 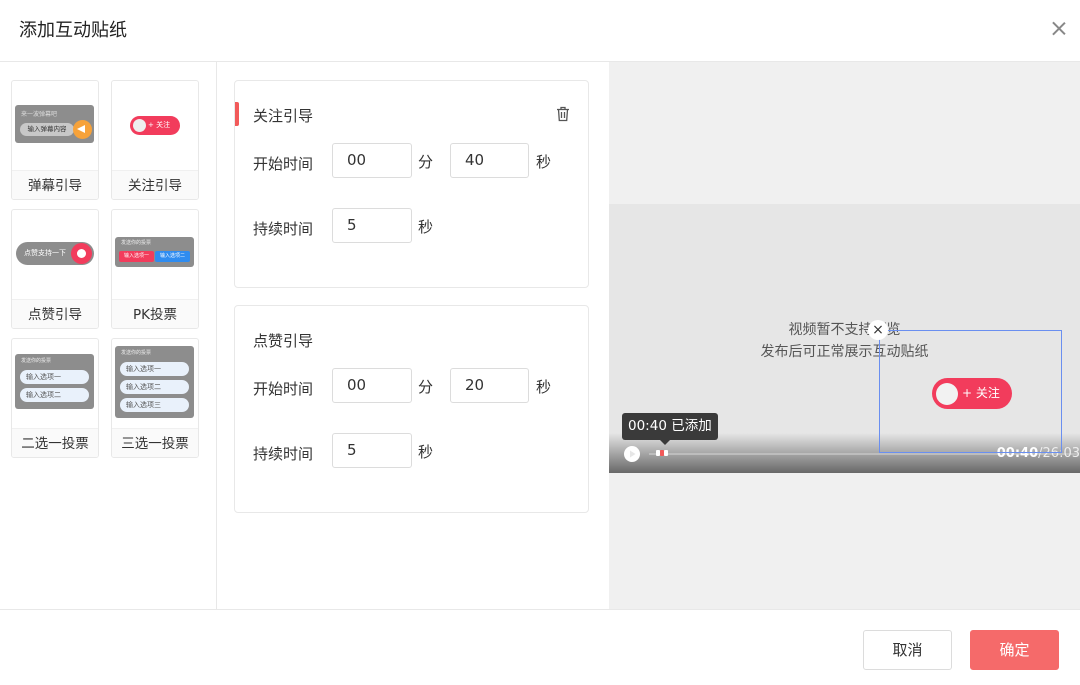 I want to click on follow-sticker: + 关注, so click(x=972, y=393).